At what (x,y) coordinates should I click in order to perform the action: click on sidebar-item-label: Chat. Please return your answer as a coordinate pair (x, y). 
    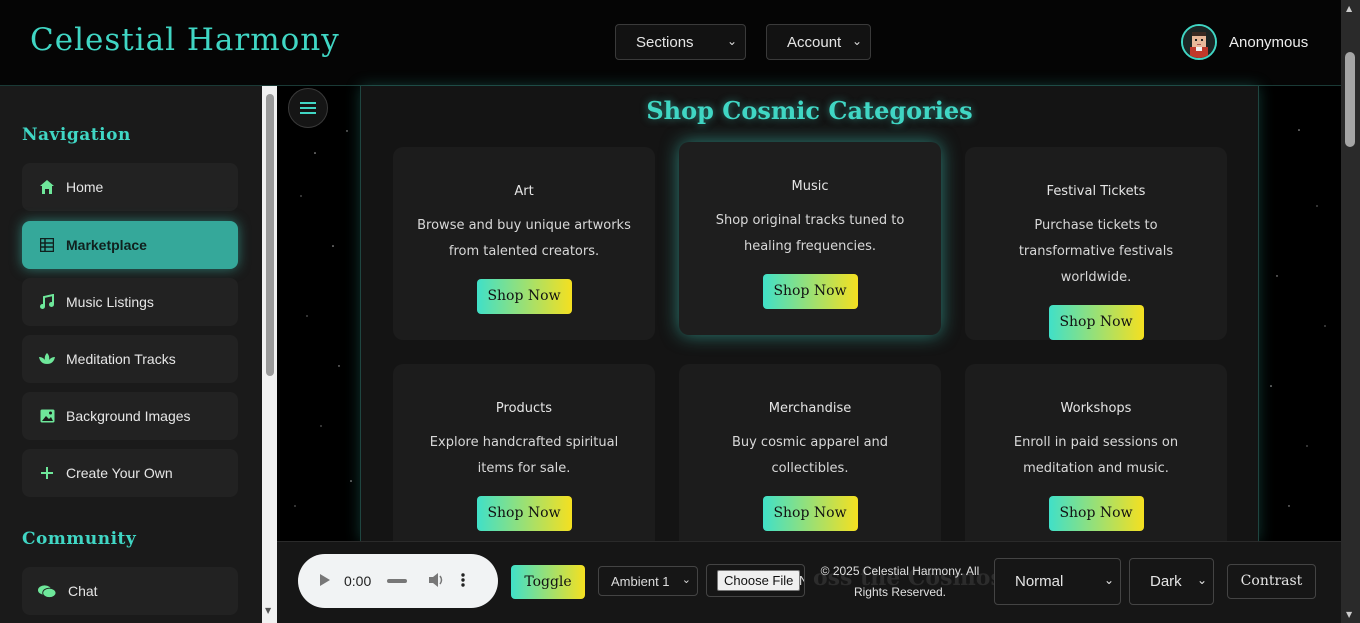
    Looking at the image, I should click on (83, 591).